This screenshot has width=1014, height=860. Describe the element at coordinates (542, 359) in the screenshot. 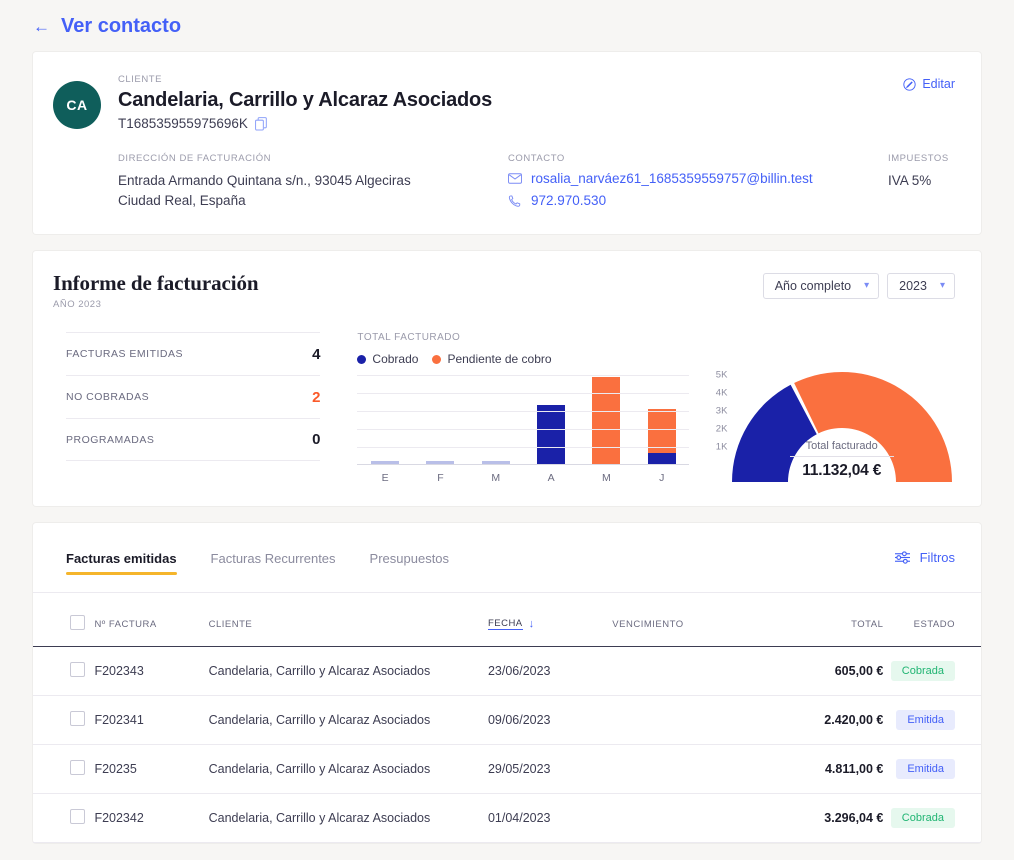

I see `chart-legend: Cobrado Pendiente de cobro` at that location.